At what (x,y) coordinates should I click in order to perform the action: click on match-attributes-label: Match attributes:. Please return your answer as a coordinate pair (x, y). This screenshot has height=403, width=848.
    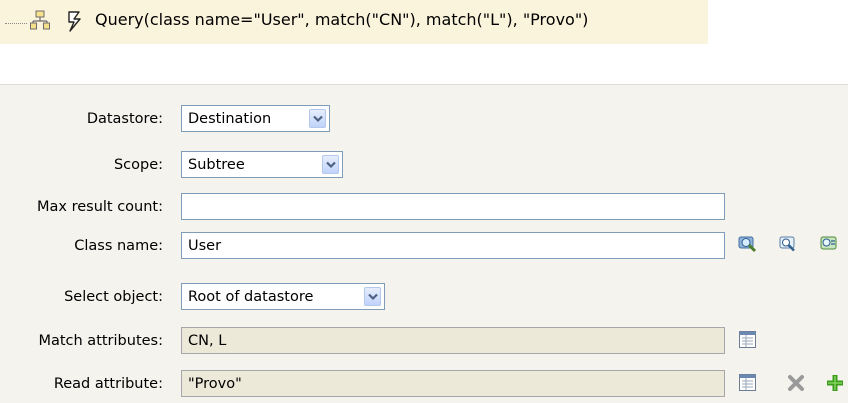
    Looking at the image, I should click on (100, 341).